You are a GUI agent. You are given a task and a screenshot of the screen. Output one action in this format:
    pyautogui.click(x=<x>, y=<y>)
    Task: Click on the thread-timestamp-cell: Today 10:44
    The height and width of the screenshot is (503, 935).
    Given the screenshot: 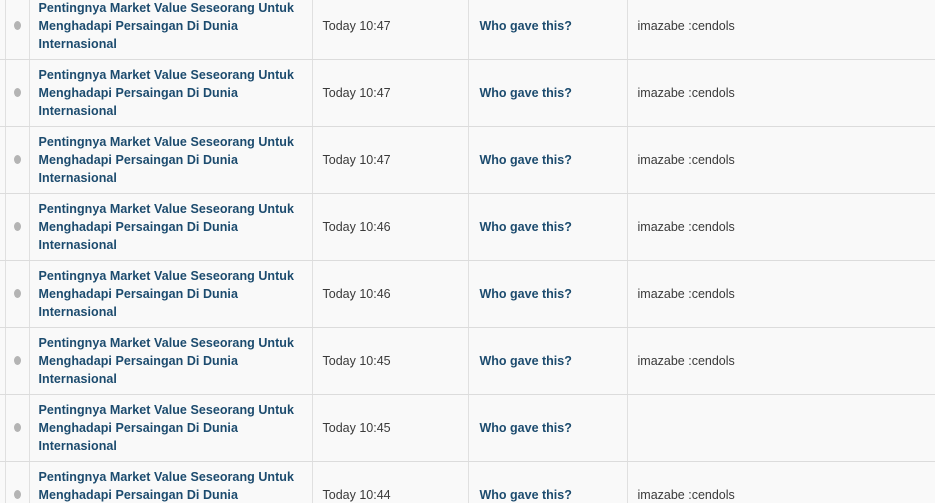 What is the action you would take?
    pyautogui.click(x=390, y=482)
    